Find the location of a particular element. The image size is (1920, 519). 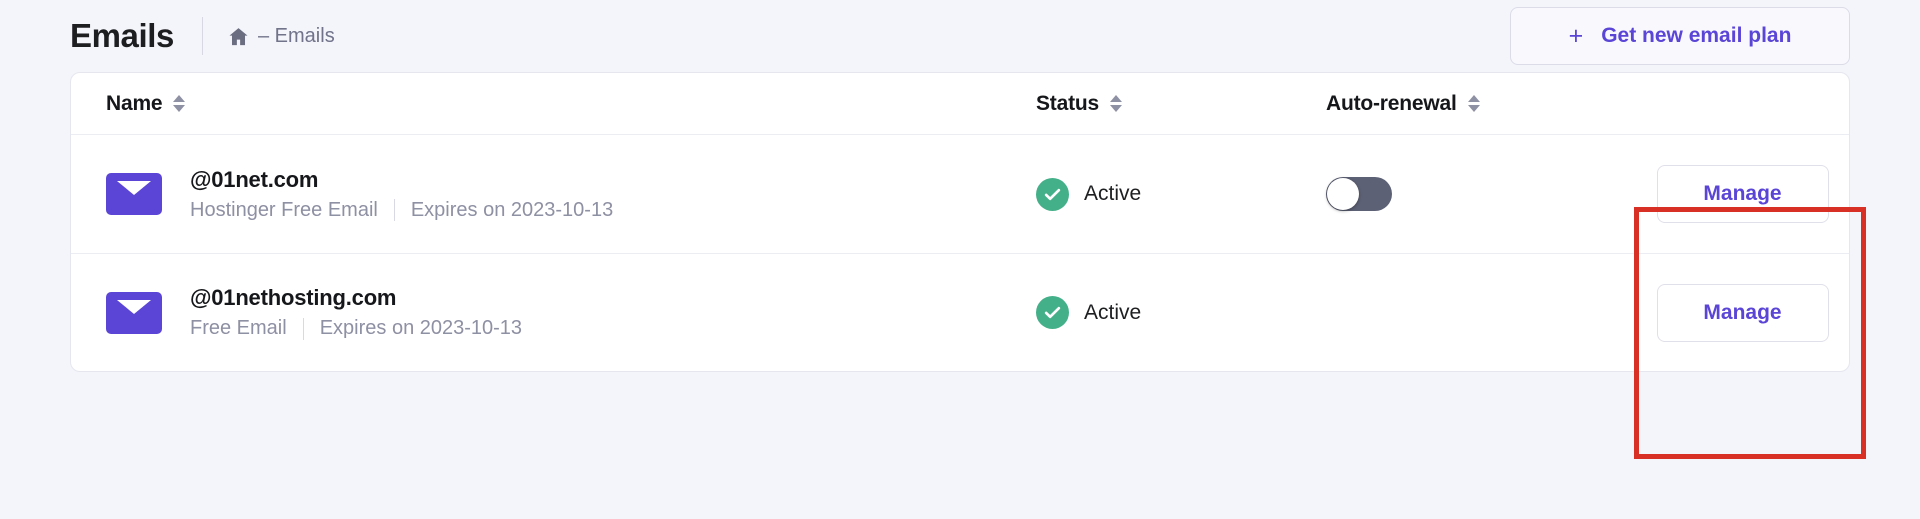

table-header-row: Name Status Auto-renewal is located at coordinates (960, 104).